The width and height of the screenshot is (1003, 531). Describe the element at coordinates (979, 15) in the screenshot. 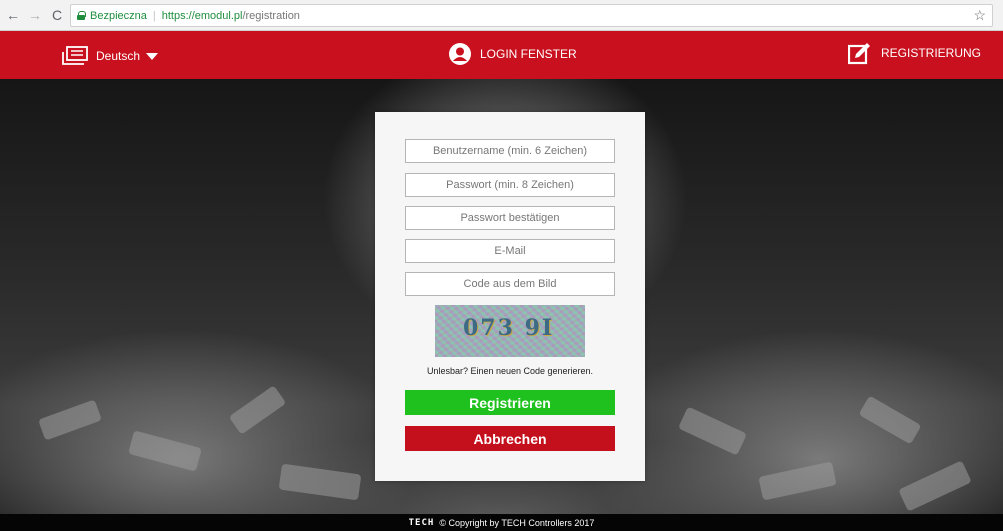

I see `bookmark-star-icon: ☆` at that location.